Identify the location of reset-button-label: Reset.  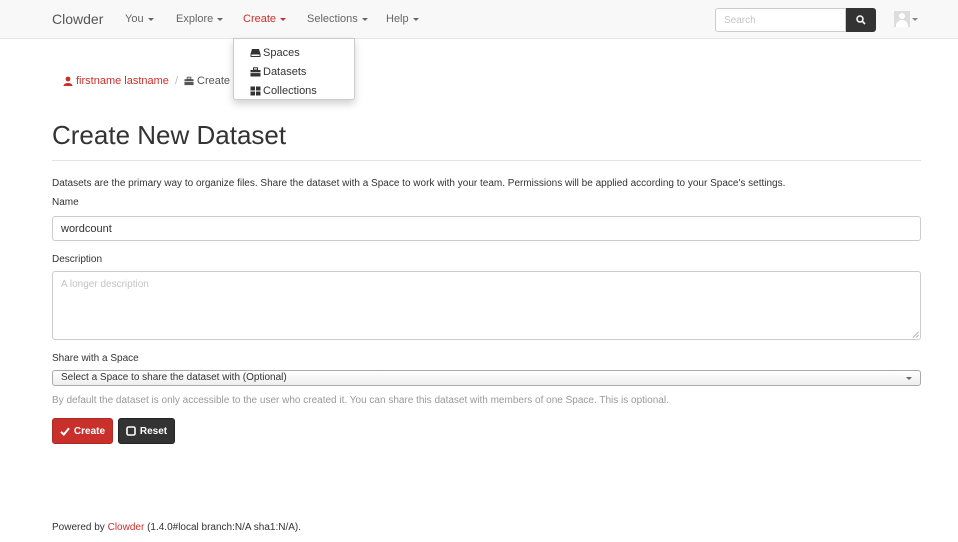
(153, 431).